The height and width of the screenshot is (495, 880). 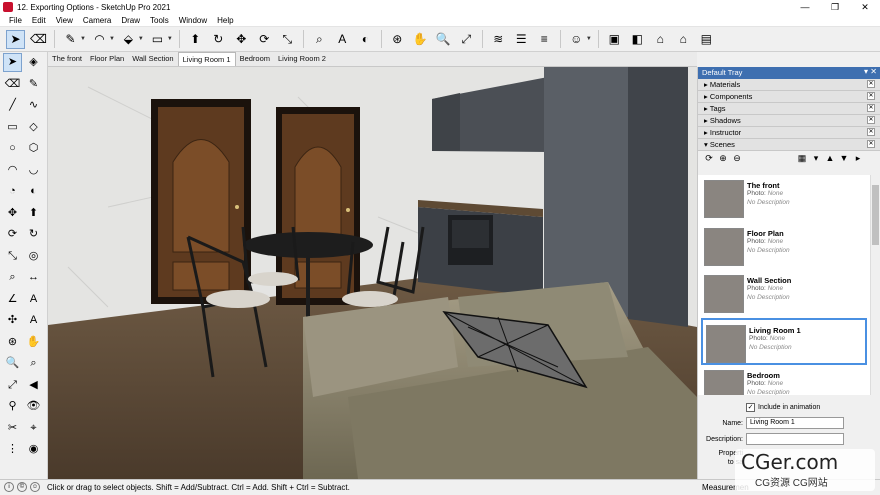 What do you see at coordinates (844, 159) in the screenshot?
I see `move-down-icon: ▼` at bounding box center [844, 159].